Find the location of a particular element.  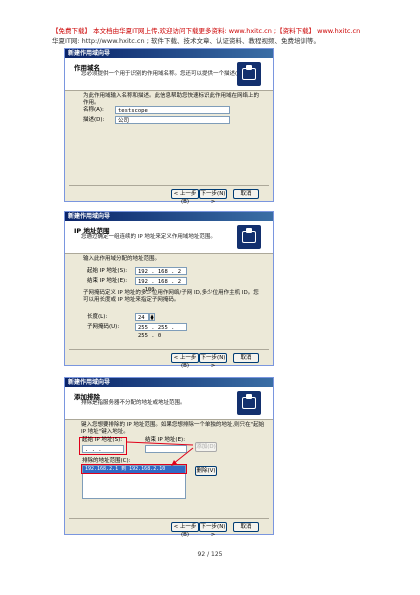

description-label: 描述(D): is located at coordinates (94, 120).